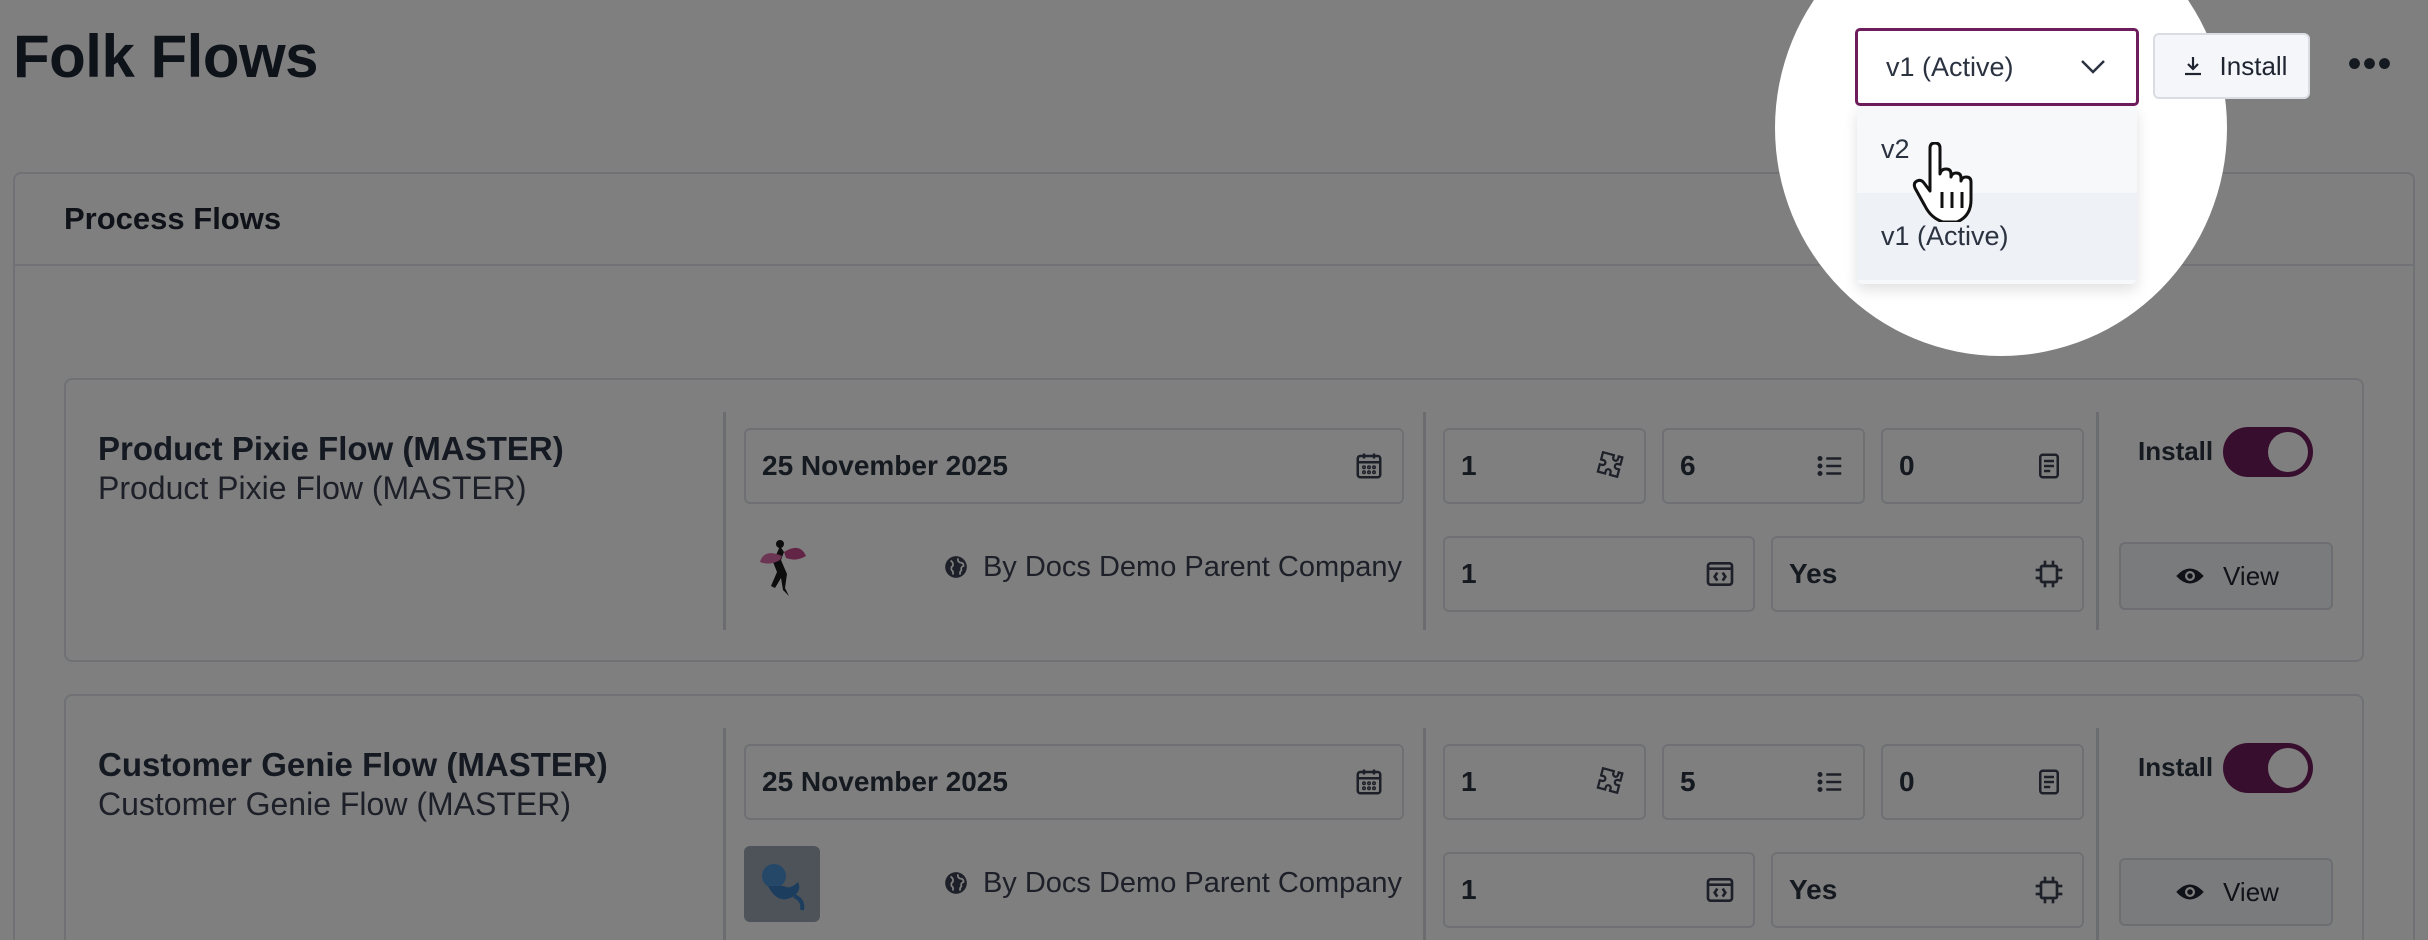  What do you see at coordinates (334, 804) in the screenshot?
I see `flow-subtitle: Customer Genie Flow (MASTER)` at bounding box center [334, 804].